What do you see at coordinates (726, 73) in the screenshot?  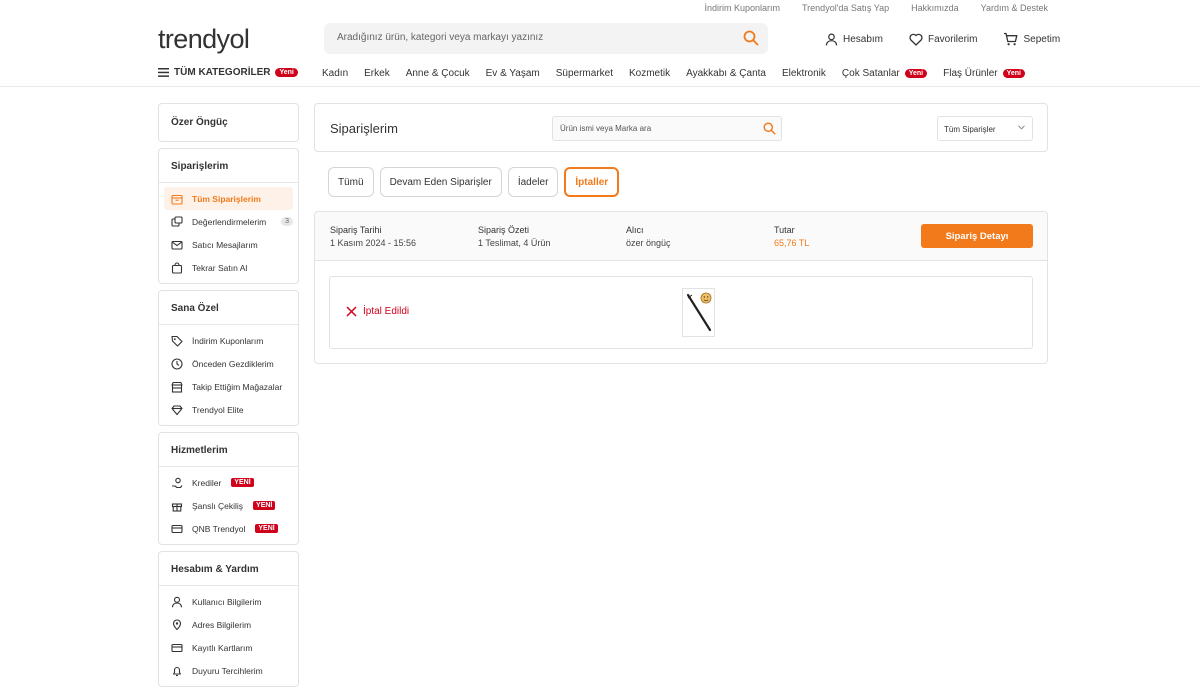 I see `nav-item-ayakkabi-canta: Ayakkabı & Çanta` at bounding box center [726, 73].